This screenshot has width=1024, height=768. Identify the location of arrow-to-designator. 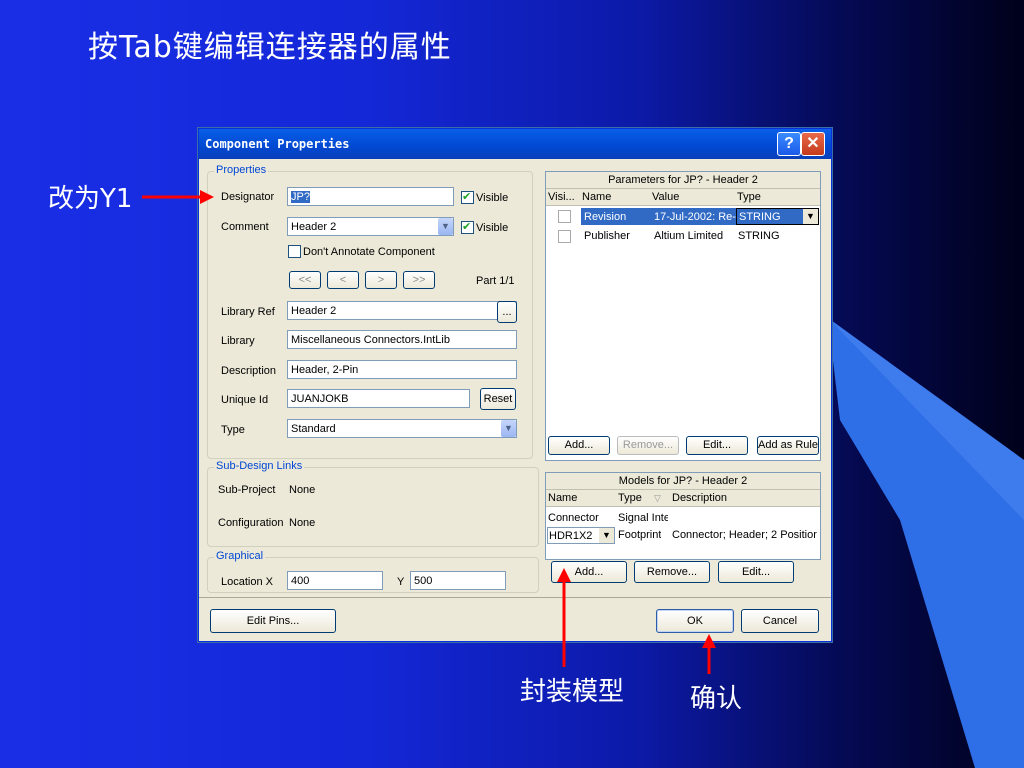
(178, 197).